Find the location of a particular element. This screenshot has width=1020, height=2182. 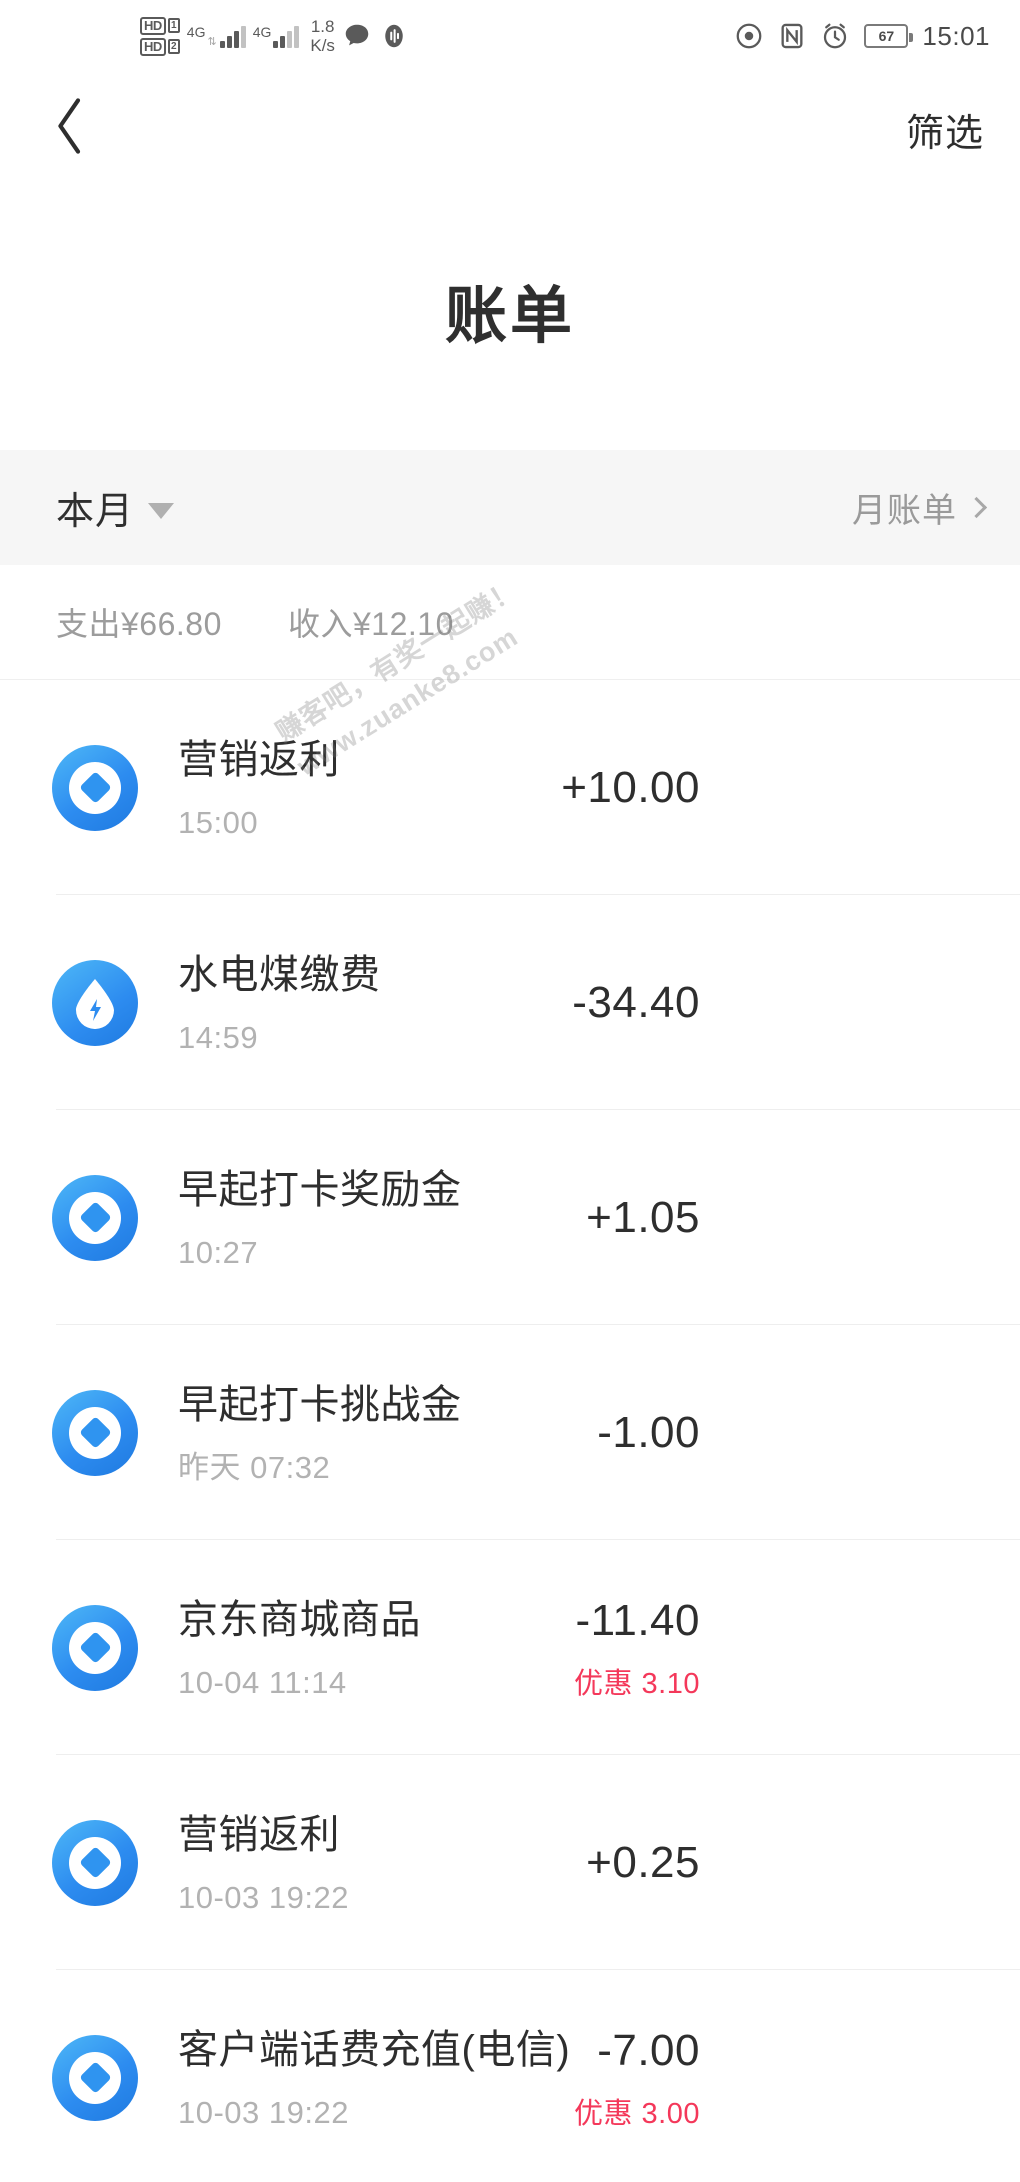

transaction-amount: +1.05 is located at coordinates (643, 1217).